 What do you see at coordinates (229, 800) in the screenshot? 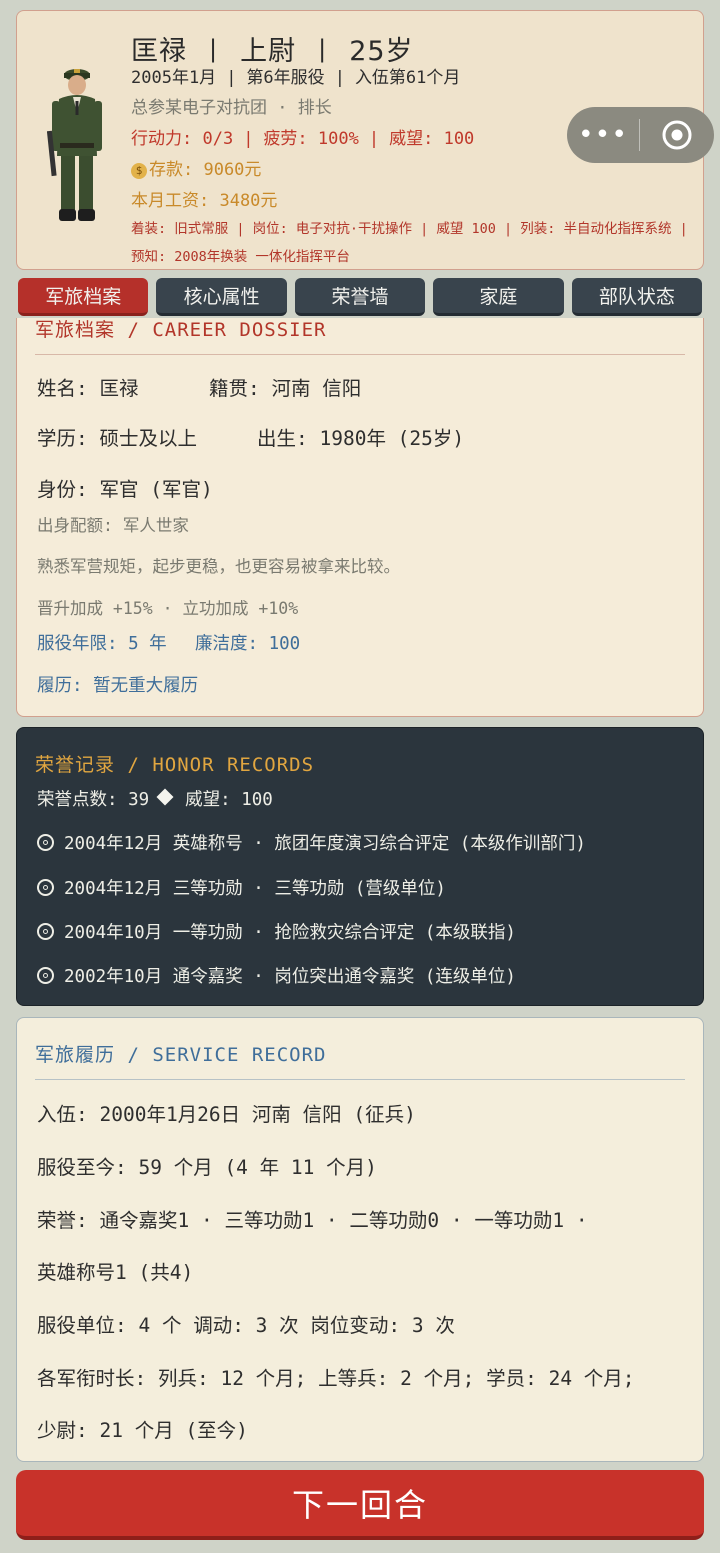
I see `honor-prestige: 威望: 100` at bounding box center [229, 800].